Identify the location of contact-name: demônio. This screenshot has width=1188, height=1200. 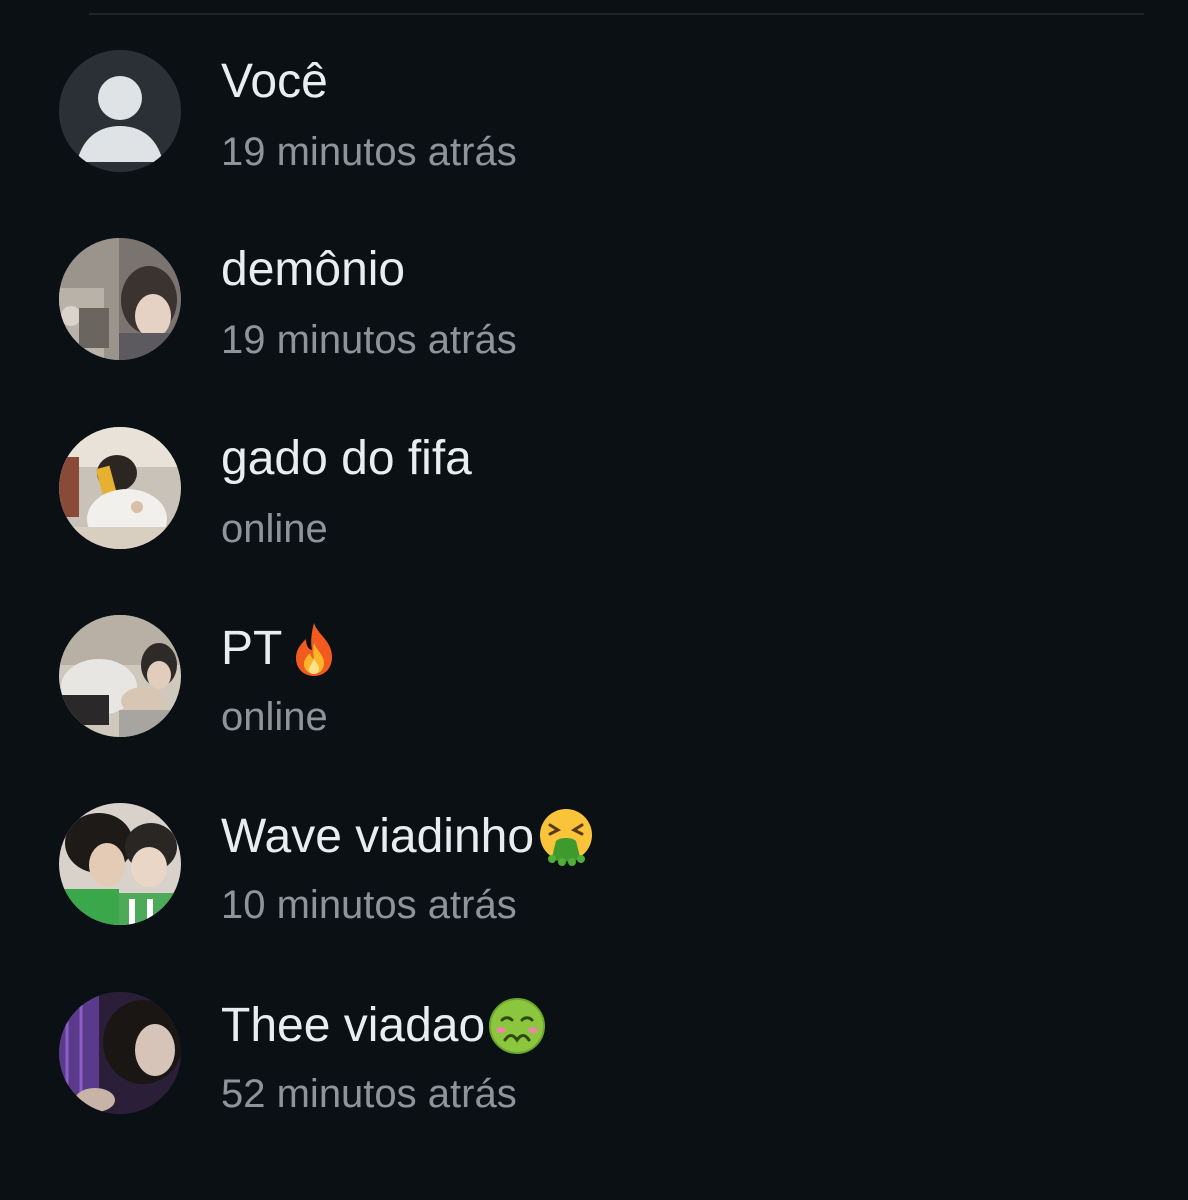
(313, 269).